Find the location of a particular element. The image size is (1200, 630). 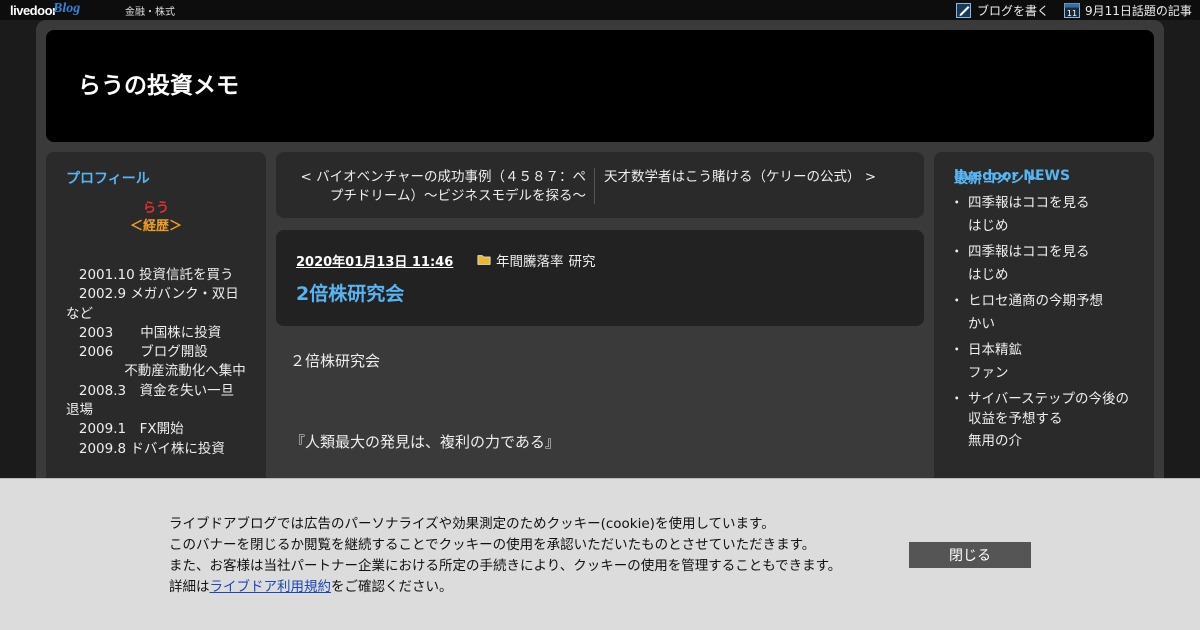

comment-article-link: 日本精鉱 is located at coordinates (995, 350).